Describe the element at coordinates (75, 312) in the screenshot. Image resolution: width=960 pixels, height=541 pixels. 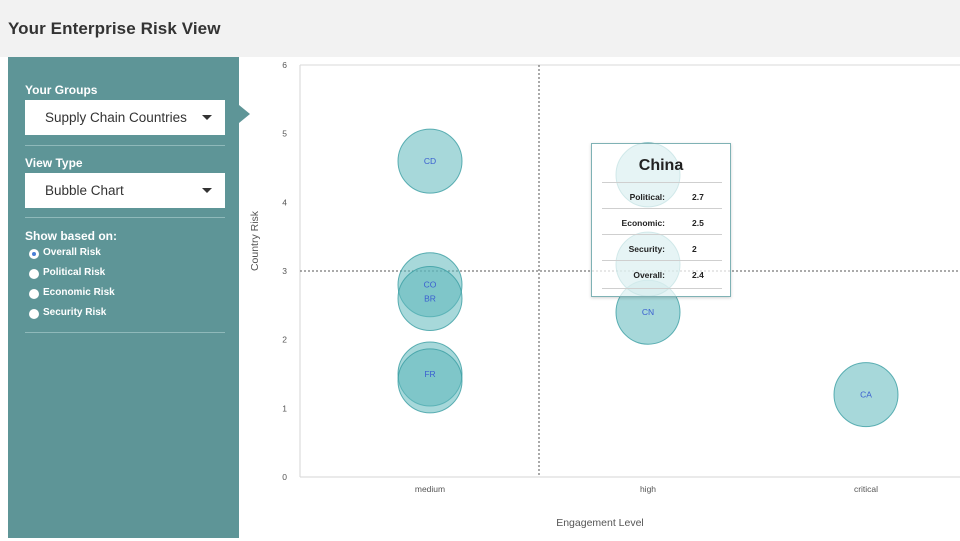
I see `radio-label: Security Risk` at that location.